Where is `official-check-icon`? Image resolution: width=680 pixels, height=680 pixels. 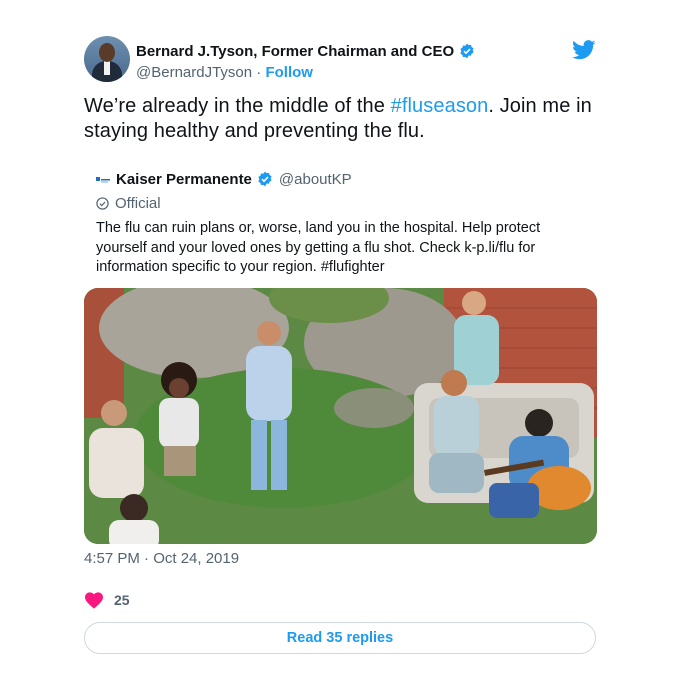
official-check-icon is located at coordinates (102, 203).